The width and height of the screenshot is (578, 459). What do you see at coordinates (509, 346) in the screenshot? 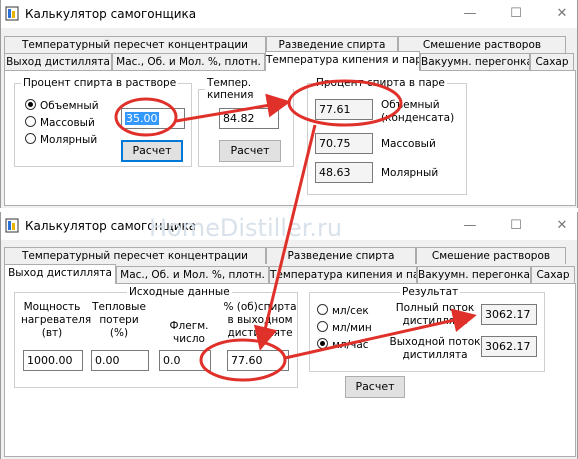
I see `out-flow-output: 3062.17` at bounding box center [509, 346].